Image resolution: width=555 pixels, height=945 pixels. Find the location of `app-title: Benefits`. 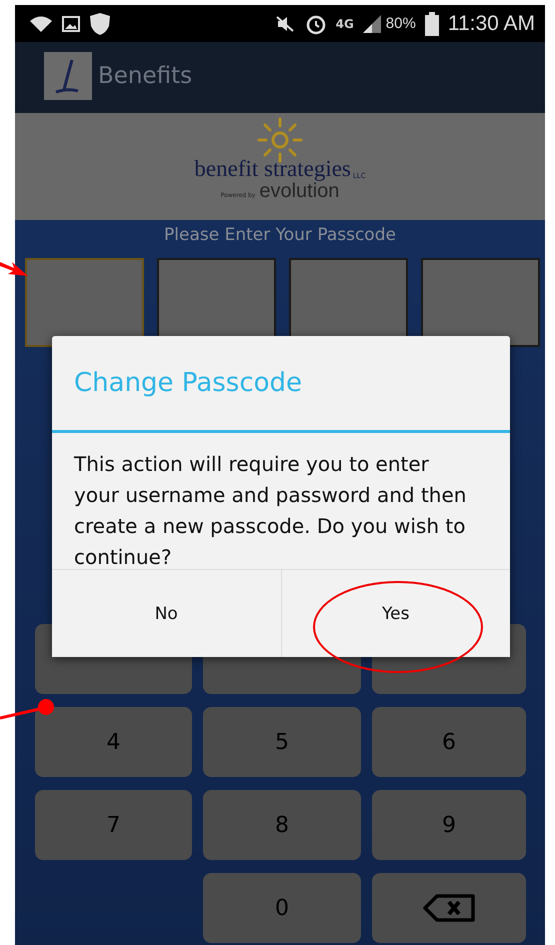

app-title: Benefits is located at coordinates (145, 76).